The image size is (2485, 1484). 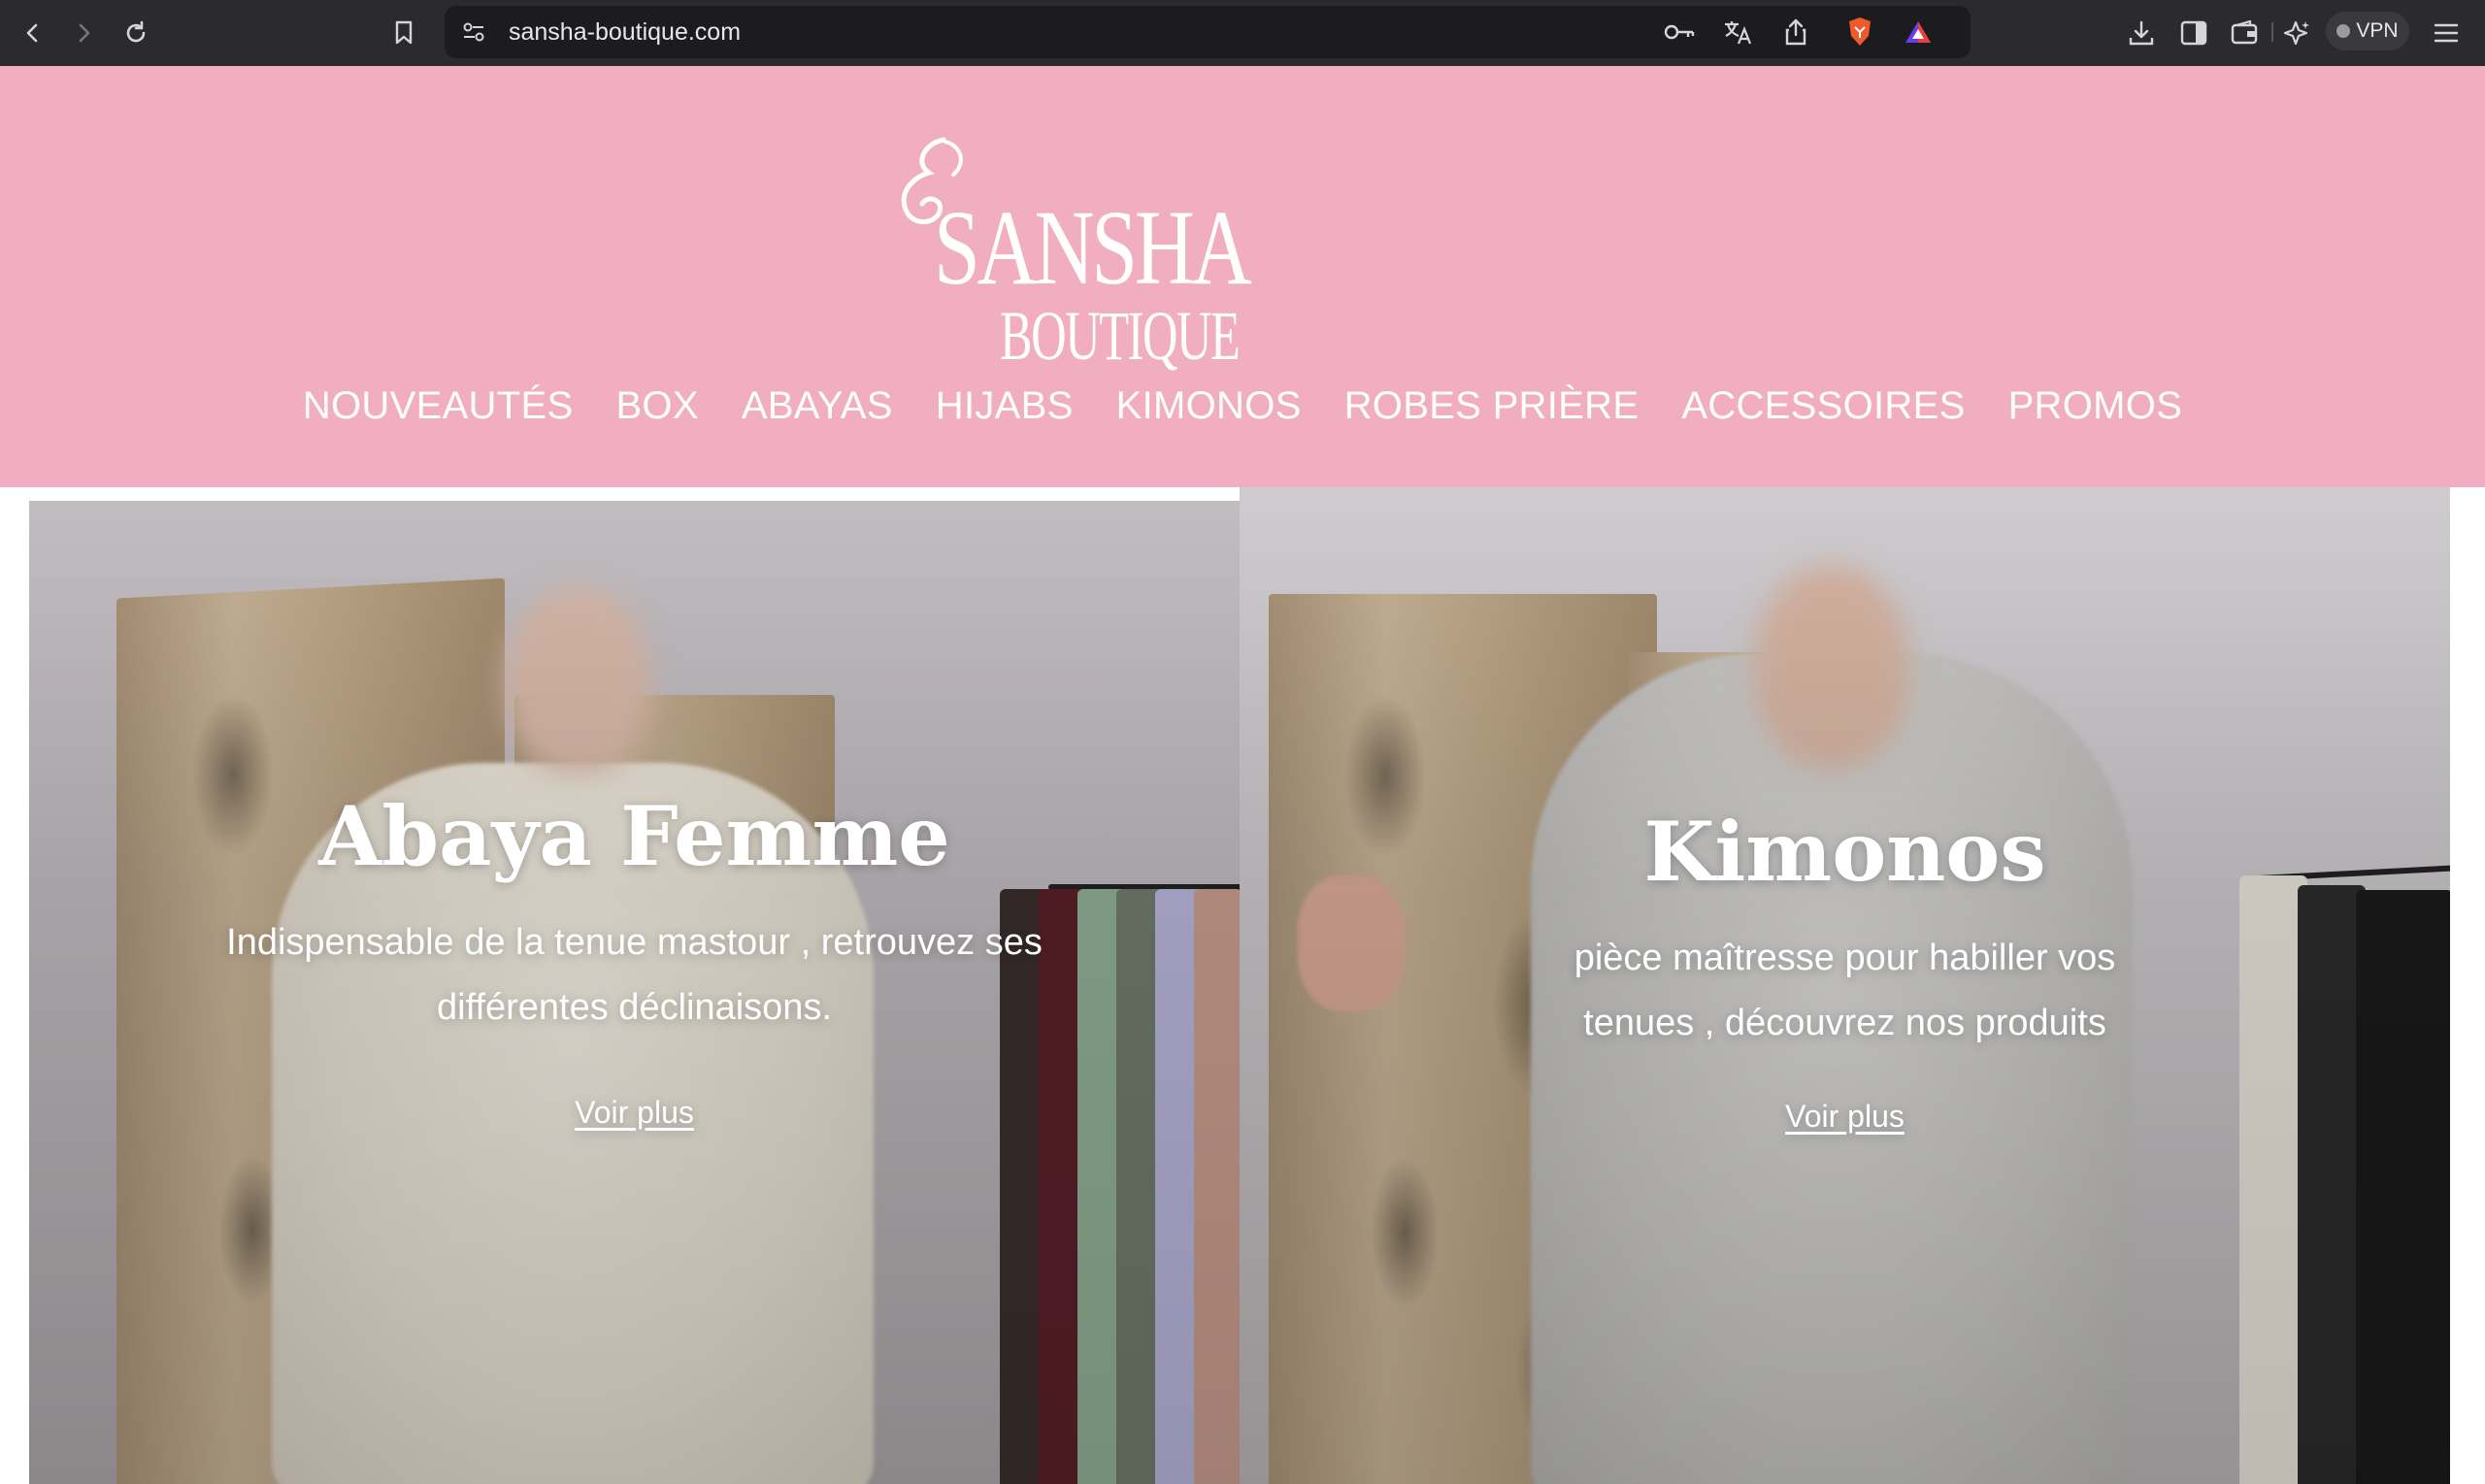 What do you see at coordinates (2343, 31) in the screenshot?
I see `vpn-status-icon` at bounding box center [2343, 31].